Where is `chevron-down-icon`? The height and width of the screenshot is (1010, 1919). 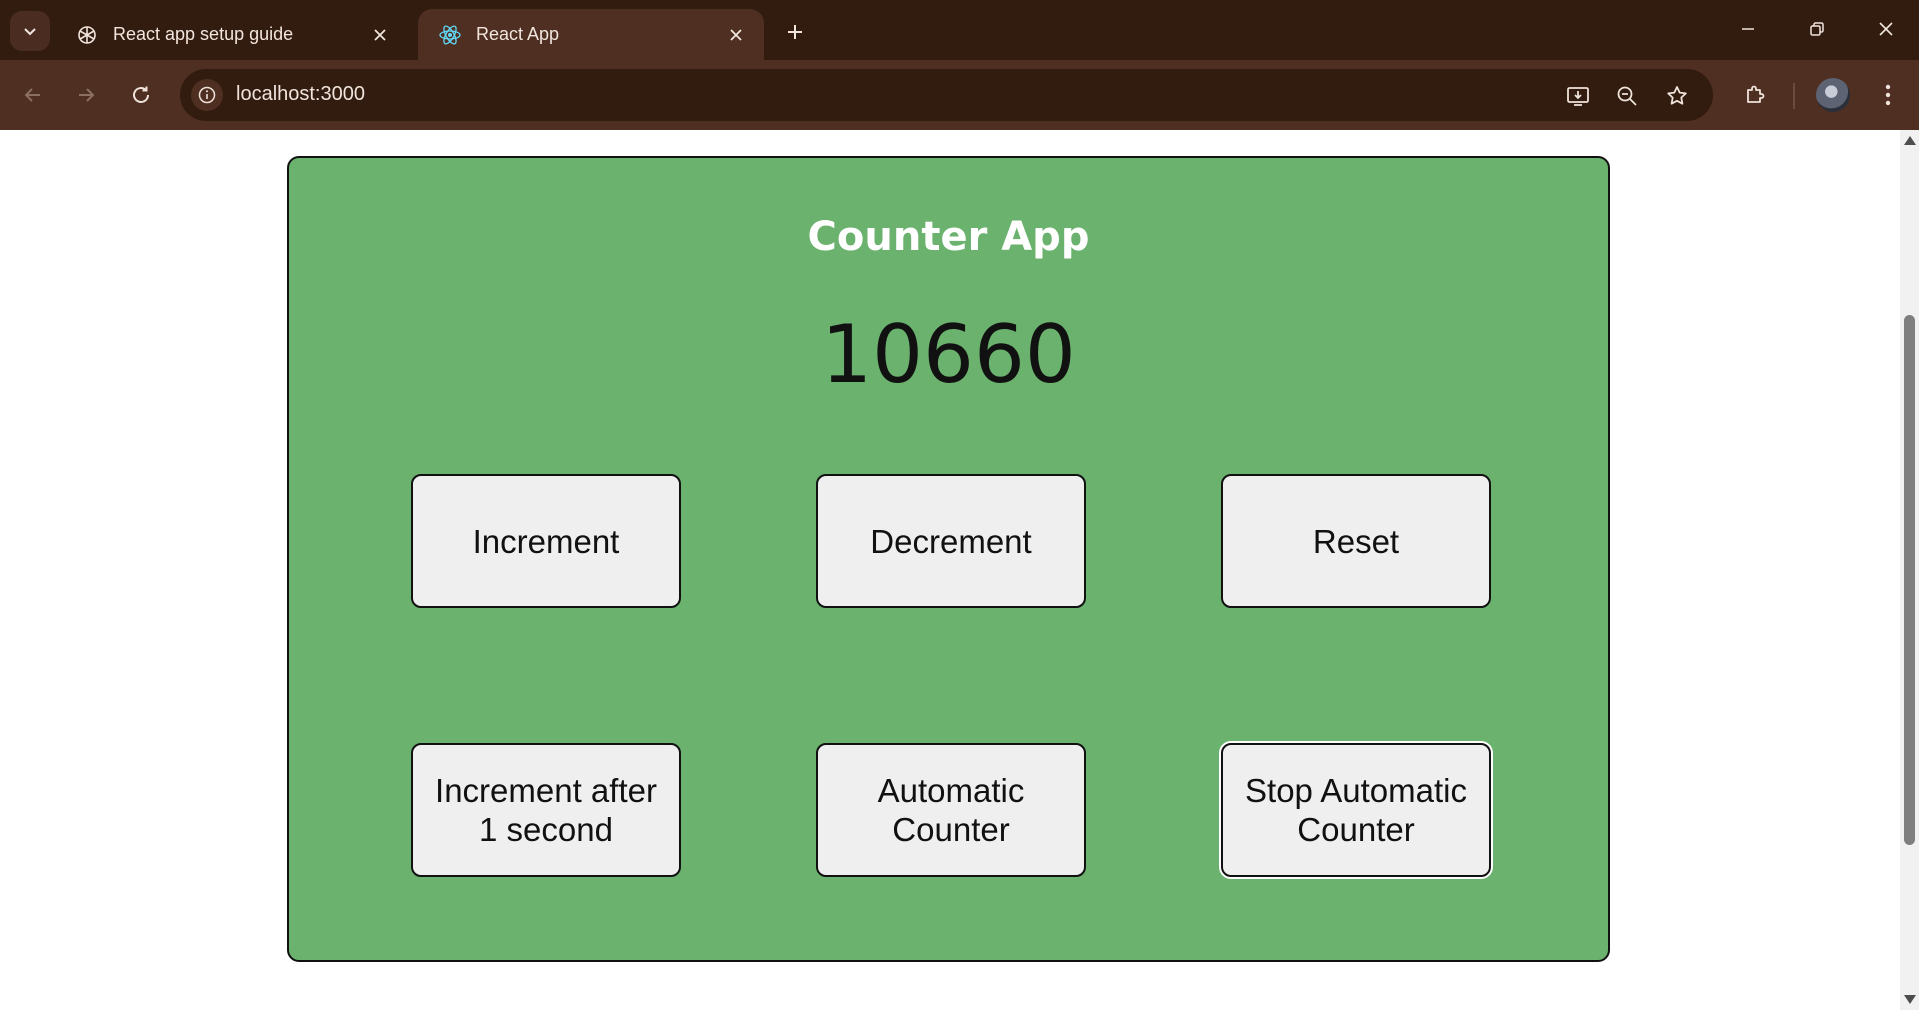 chevron-down-icon is located at coordinates (30, 32).